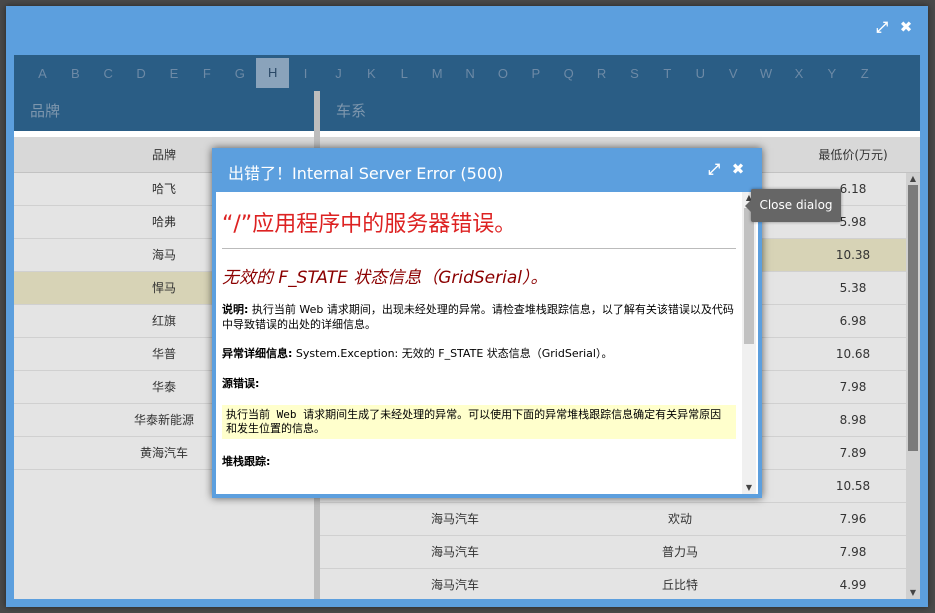  Describe the element at coordinates (620, 111) in the screenshot. I see `series-panel-title: 车系` at that location.